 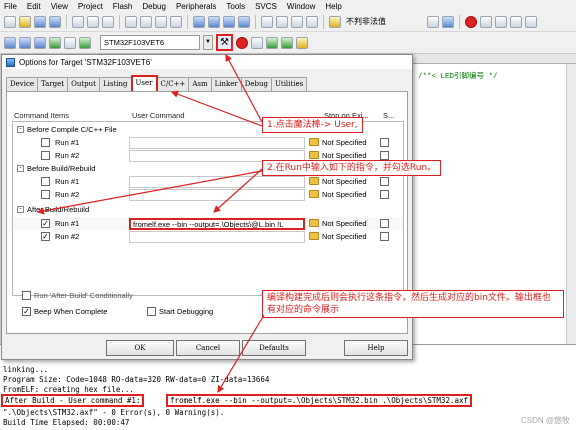 What do you see at coordinates (384, 22) in the screenshot?
I see `search-combo: 不判非法值` at bounding box center [384, 22].